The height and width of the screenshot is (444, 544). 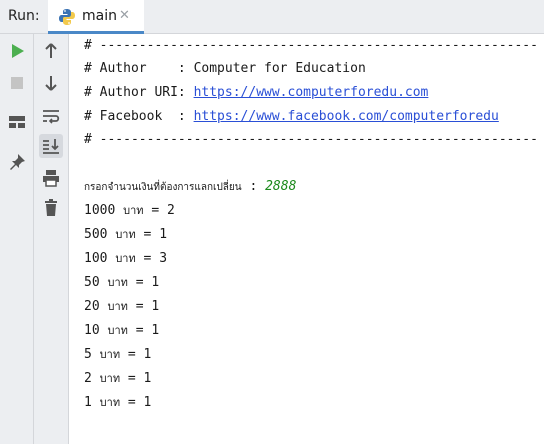 I want to click on result-line: 5 บาท = 1, so click(x=117, y=355).